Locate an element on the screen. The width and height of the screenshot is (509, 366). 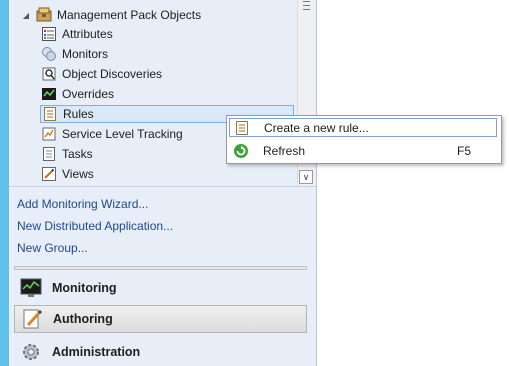
tree-item-views: Views is located at coordinates (167, 174).